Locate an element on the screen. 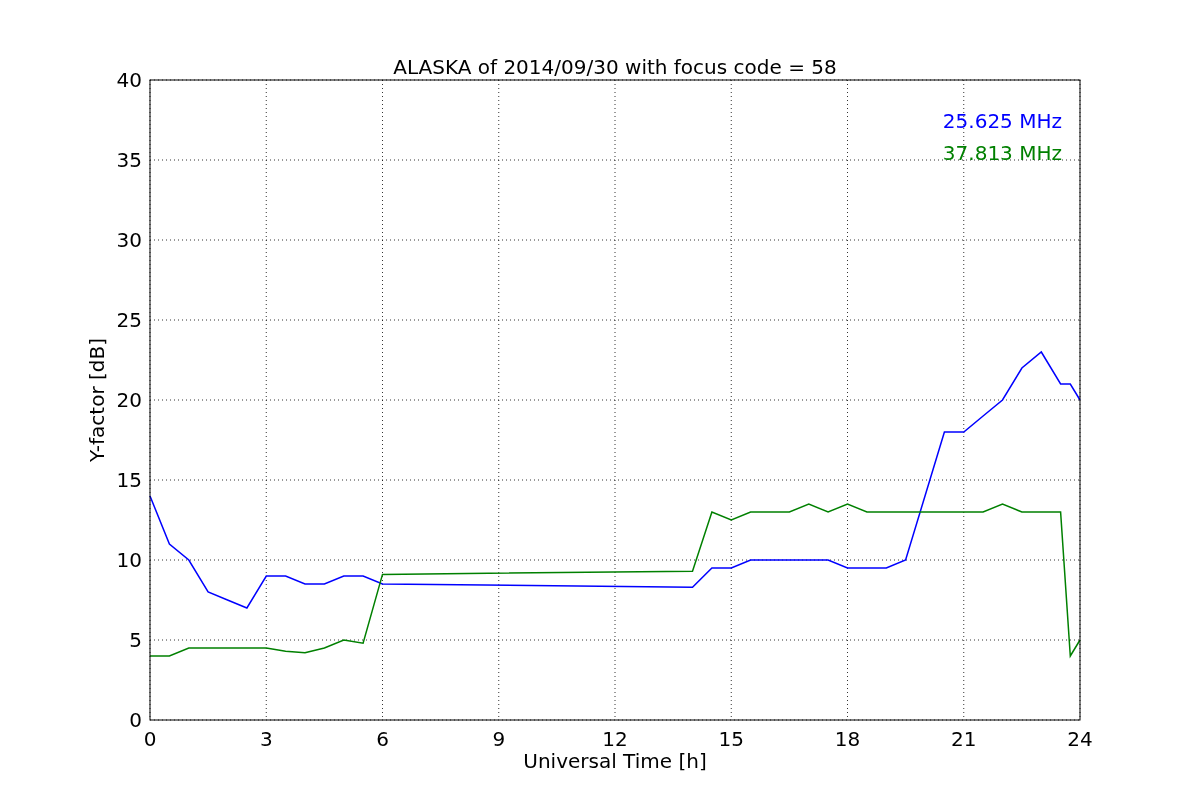 The height and width of the screenshot is (800, 1200). y-tick-label: 30 is located at coordinates (129, 240).